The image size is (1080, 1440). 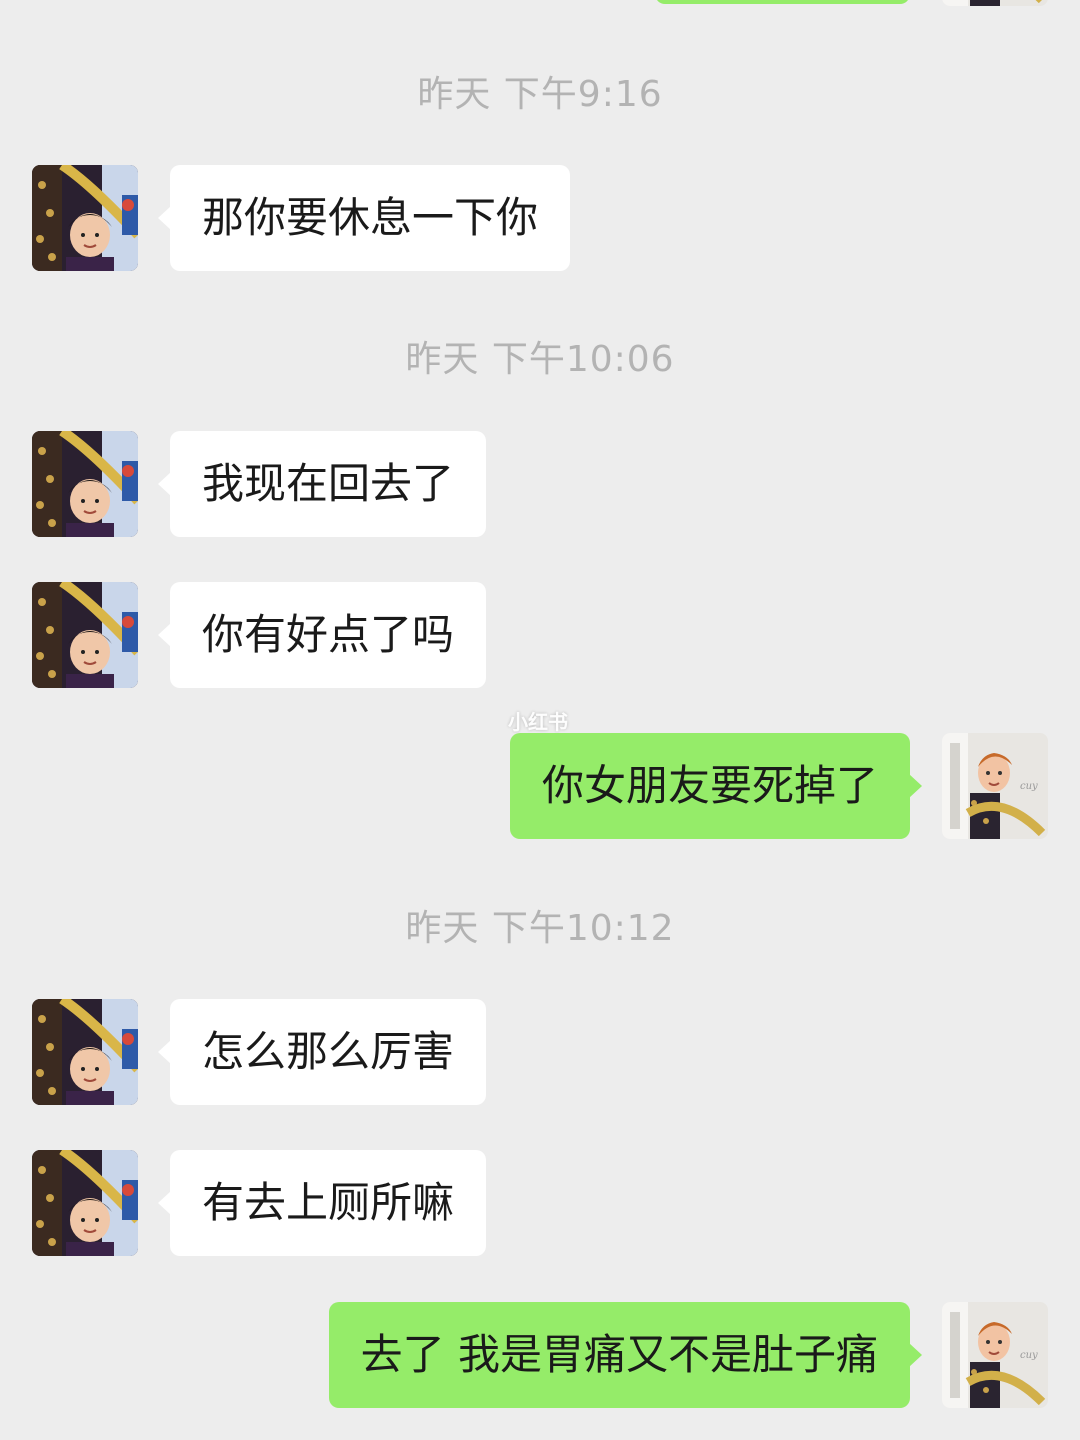 I want to click on xiaohongshu-watermark: 小红书, so click(x=538, y=722).